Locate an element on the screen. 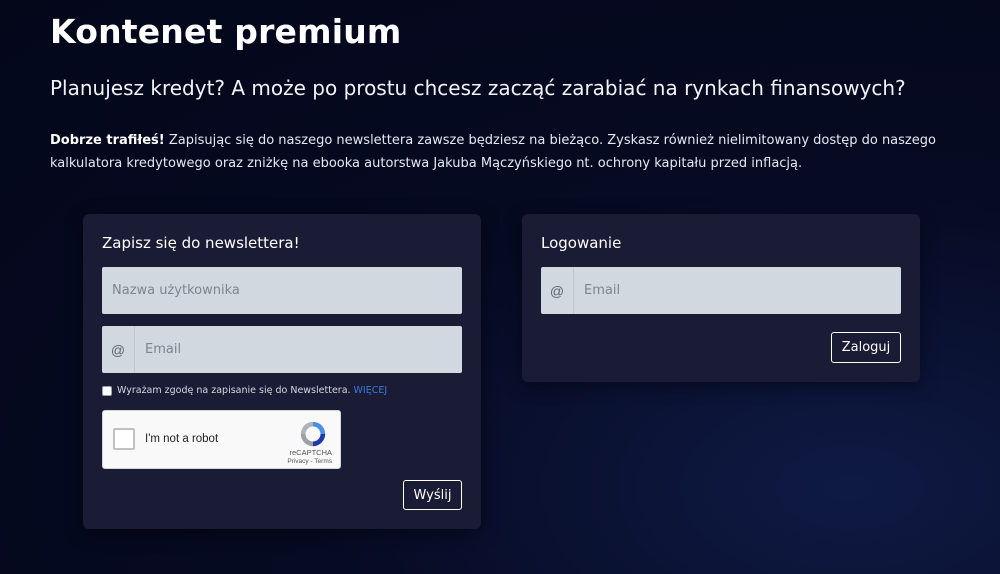 The image size is (1000, 574). login-card: Logowanie @ Zaloguj is located at coordinates (721, 298).